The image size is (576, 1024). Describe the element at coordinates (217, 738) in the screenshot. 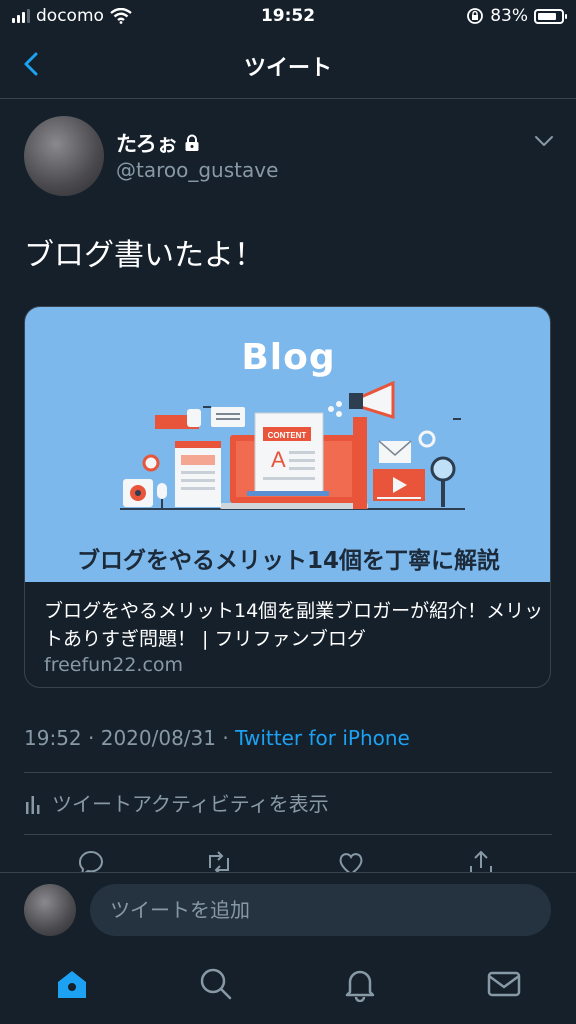

I see `tweet-meta: 19:52 · 2020/08/31 · Twitter for iPhone` at that location.